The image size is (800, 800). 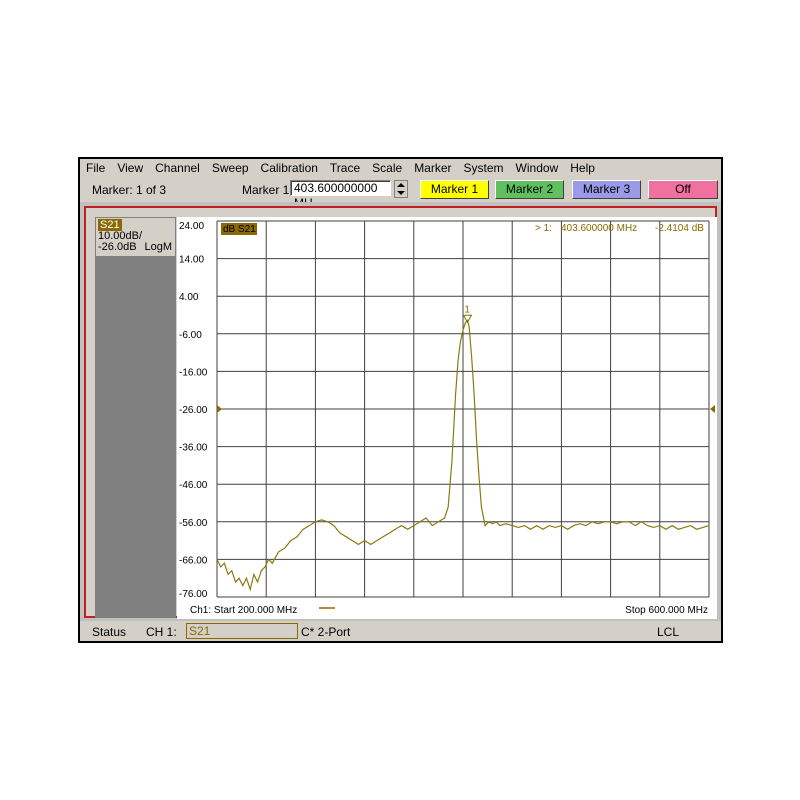 I want to click on reference-right-arrow-icon, so click(x=712, y=409).